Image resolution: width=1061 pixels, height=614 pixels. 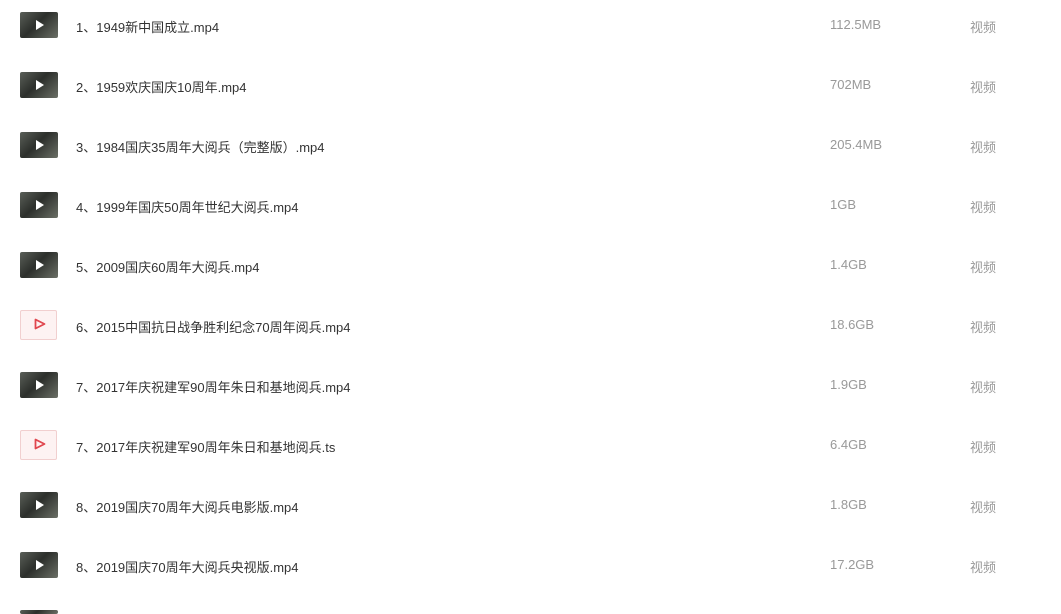 I want to click on file-row: 2、1959欢庆国庆10周年.mp4 702MB 视频, so click(x=530, y=90).